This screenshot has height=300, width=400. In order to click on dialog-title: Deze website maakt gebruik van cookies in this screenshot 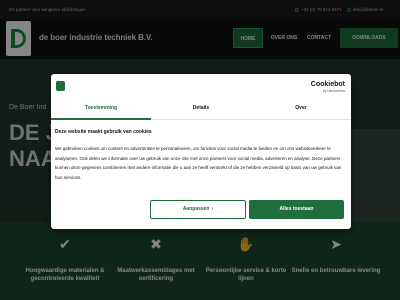, I will do `click(103, 132)`.